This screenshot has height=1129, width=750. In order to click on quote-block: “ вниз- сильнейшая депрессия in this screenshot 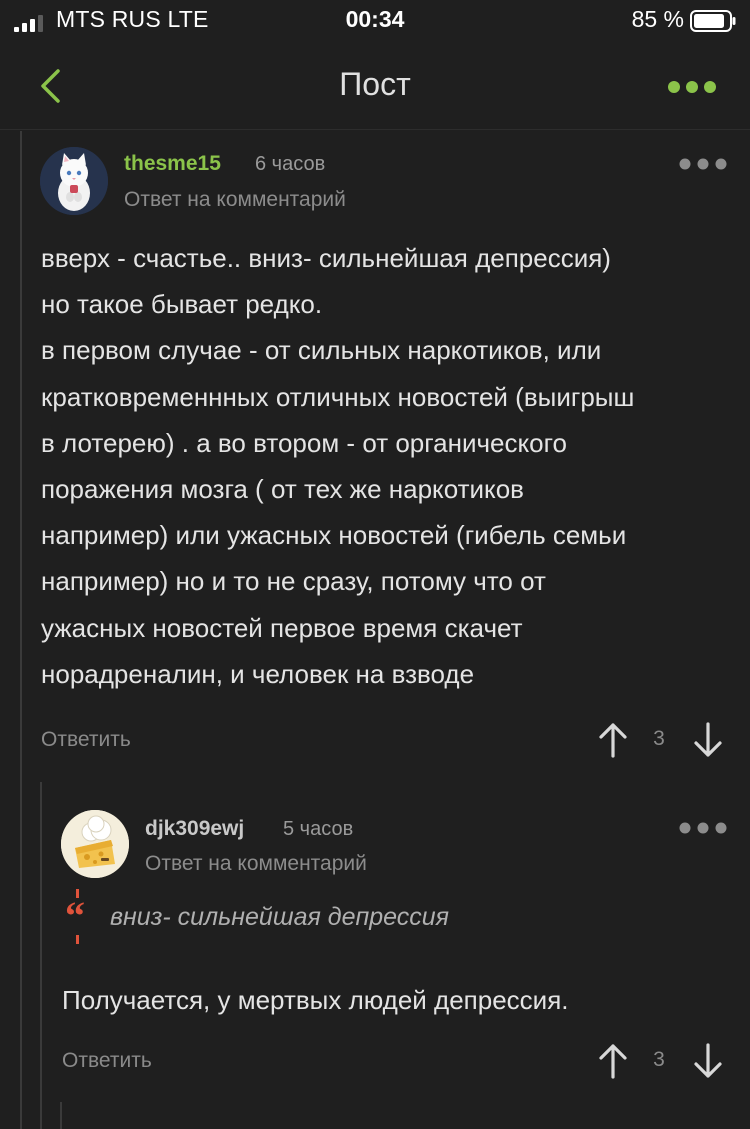, I will do `click(392, 919)`.